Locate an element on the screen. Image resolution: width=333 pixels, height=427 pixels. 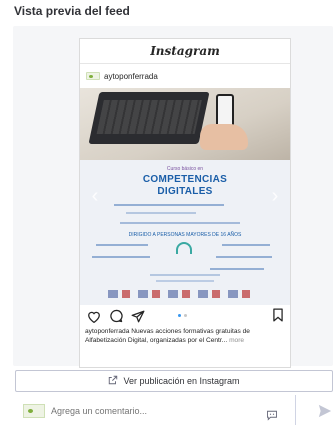
poster-title-line2: DIGITALES is located at coordinates (185, 191).